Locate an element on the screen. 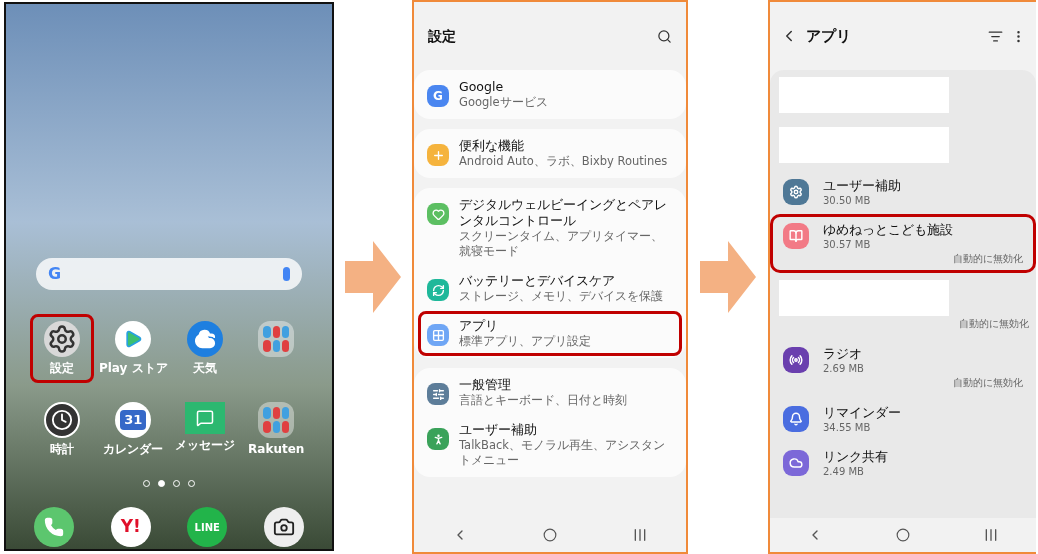 The height and width of the screenshot is (554, 1038). item-title: デジタルウェルビーイングとペアレンタルコントロール is located at coordinates (563, 213).